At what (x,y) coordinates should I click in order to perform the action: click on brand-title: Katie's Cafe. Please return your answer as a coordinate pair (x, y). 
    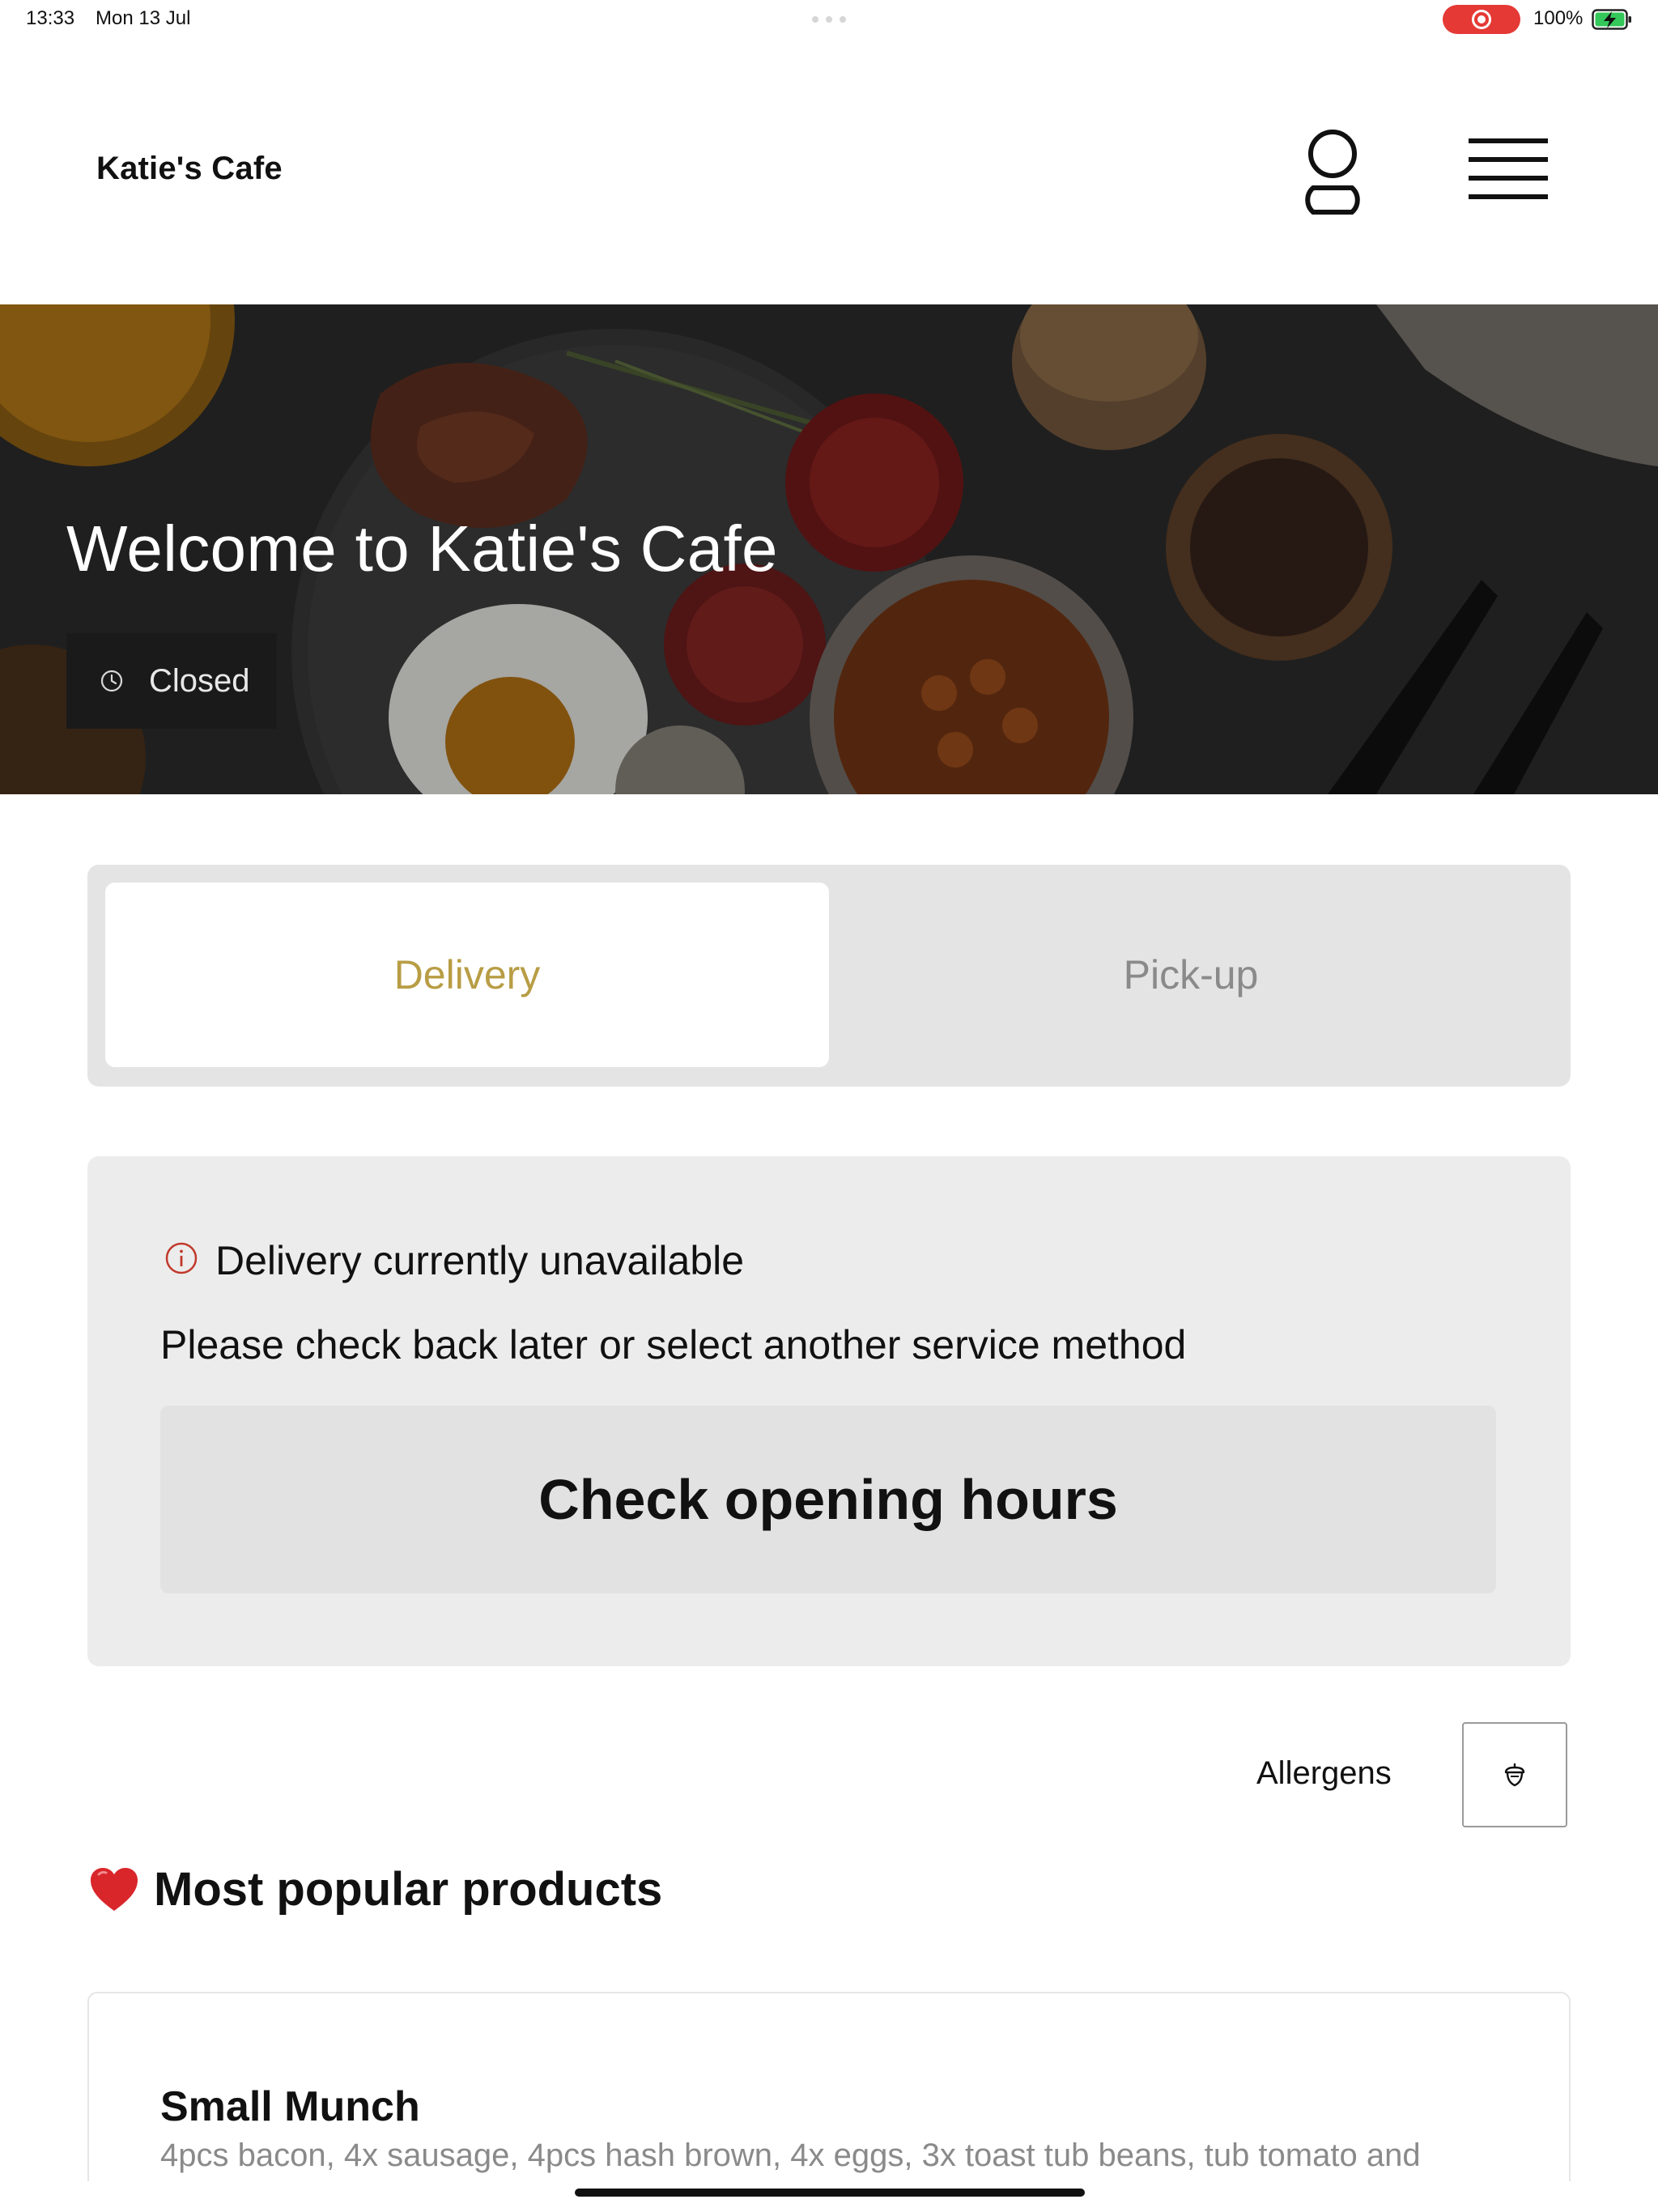
    Looking at the image, I should click on (189, 169).